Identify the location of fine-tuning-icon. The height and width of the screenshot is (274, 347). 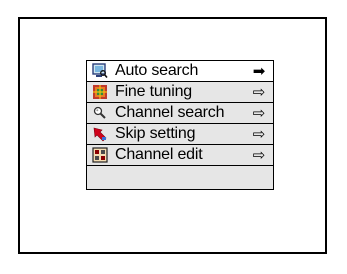
(100, 92).